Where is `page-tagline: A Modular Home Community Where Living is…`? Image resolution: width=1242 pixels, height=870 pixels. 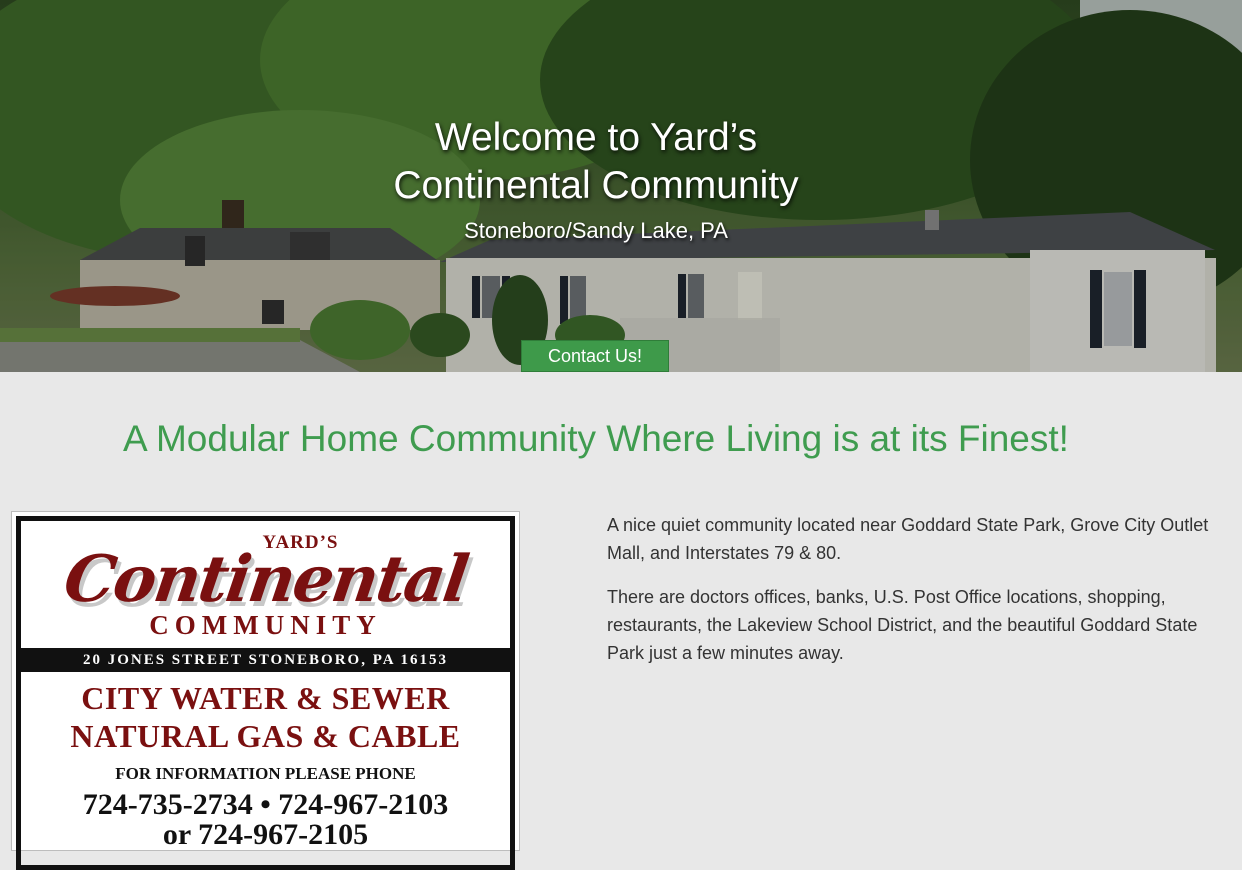 page-tagline: A Modular Home Community Where Living is… is located at coordinates (596, 438).